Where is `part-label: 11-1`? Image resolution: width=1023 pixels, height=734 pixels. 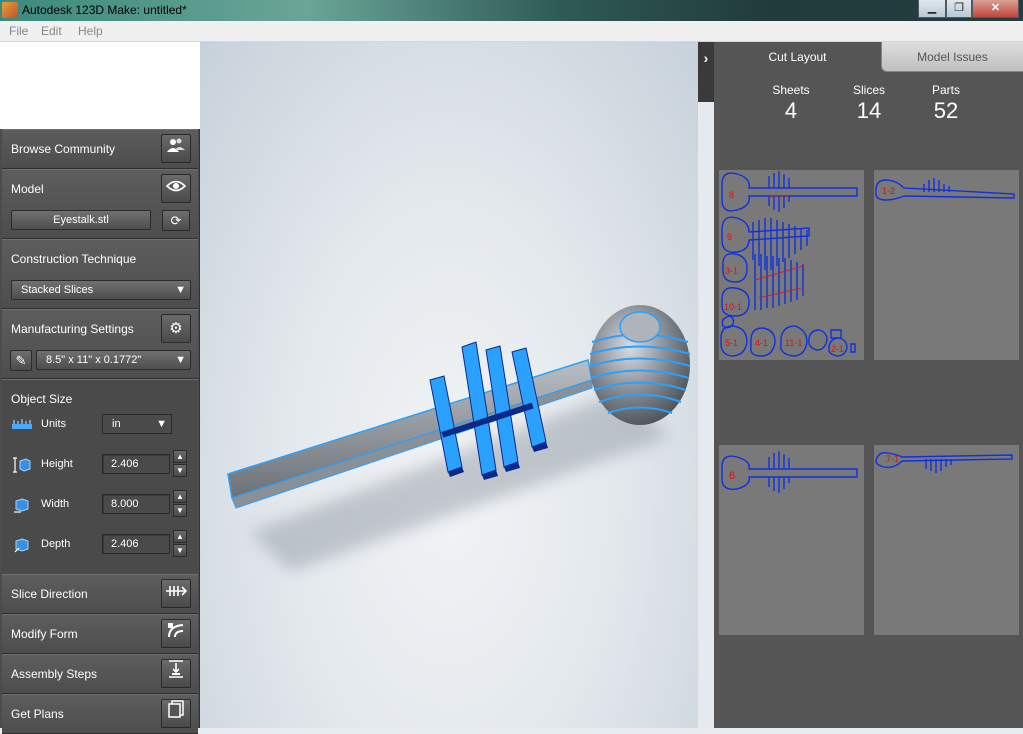 part-label: 11-1 is located at coordinates (793, 343).